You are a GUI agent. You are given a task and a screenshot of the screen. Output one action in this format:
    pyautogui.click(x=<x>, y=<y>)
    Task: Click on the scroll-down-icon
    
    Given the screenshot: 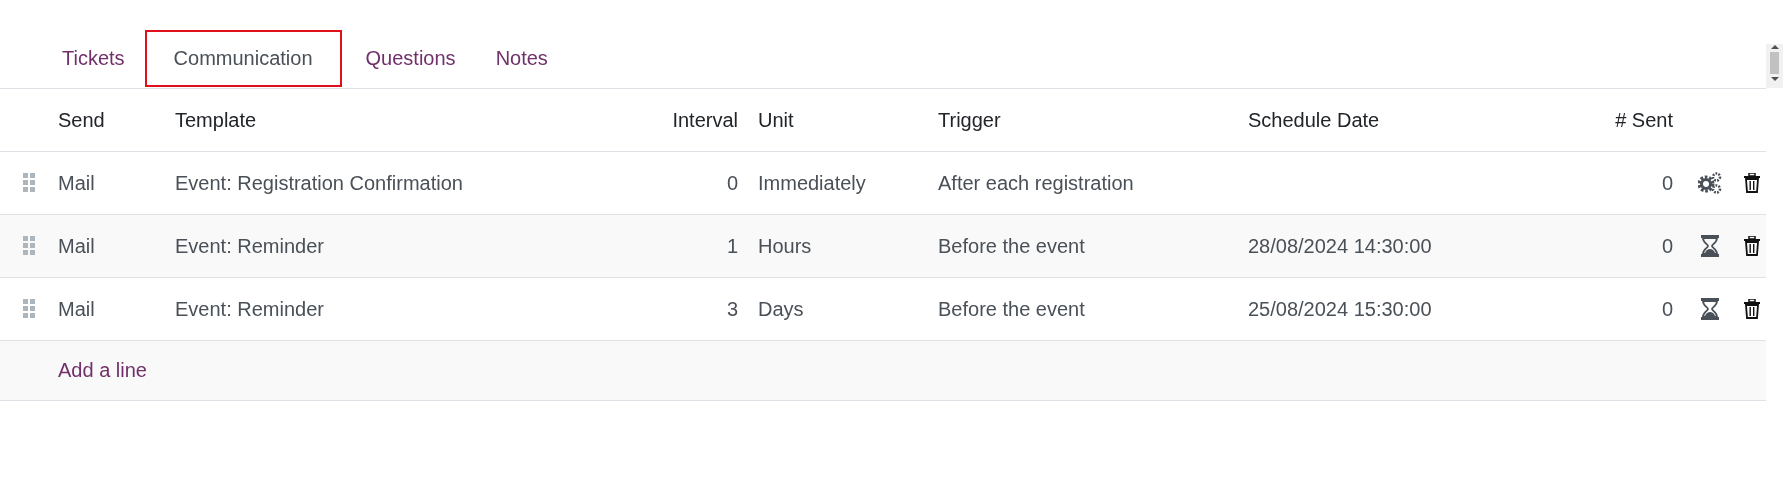 What is the action you would take?
    pyautogui.click(x=1774, y=79)
    